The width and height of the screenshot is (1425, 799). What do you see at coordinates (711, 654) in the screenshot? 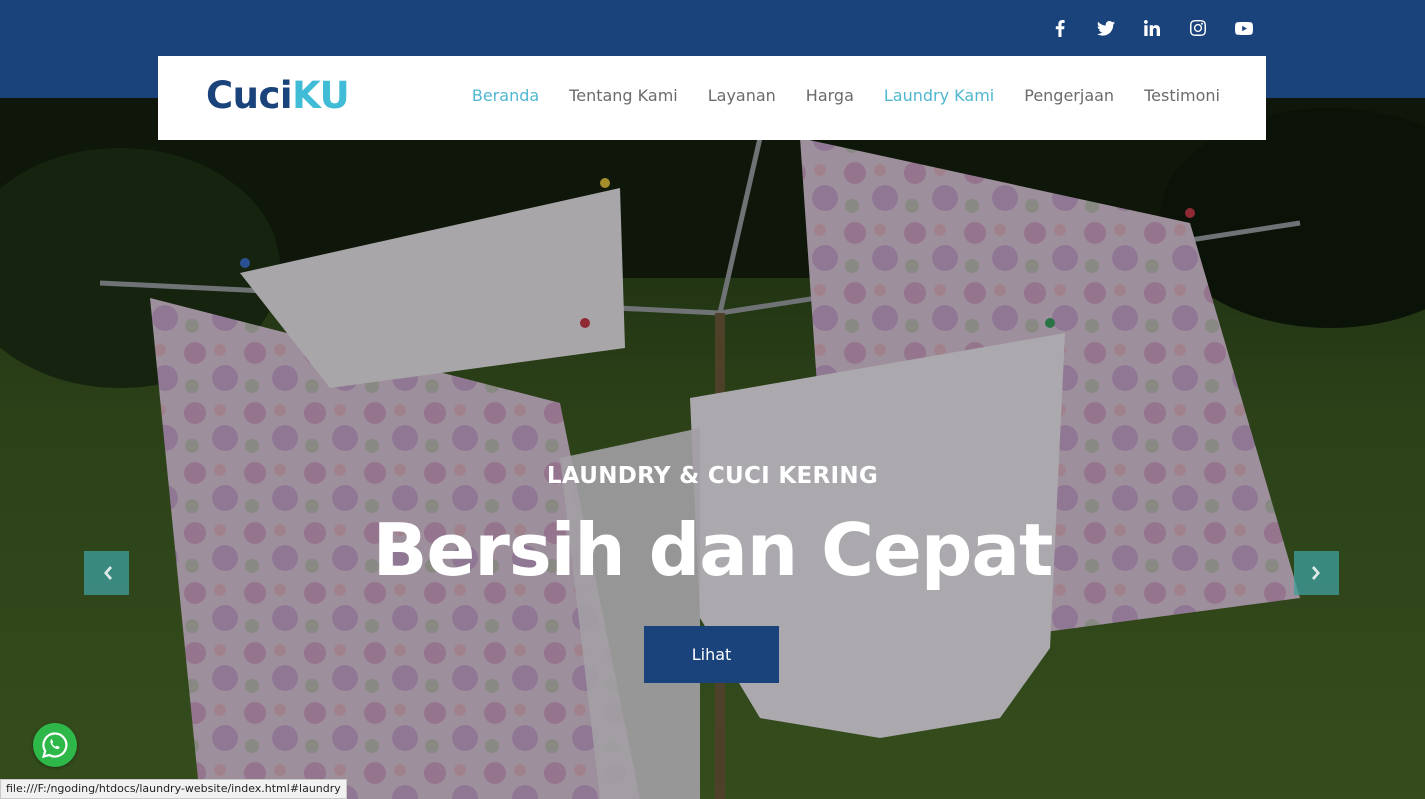
I see `hero-cta-button: Lihat` at bounding box center [711, 654].